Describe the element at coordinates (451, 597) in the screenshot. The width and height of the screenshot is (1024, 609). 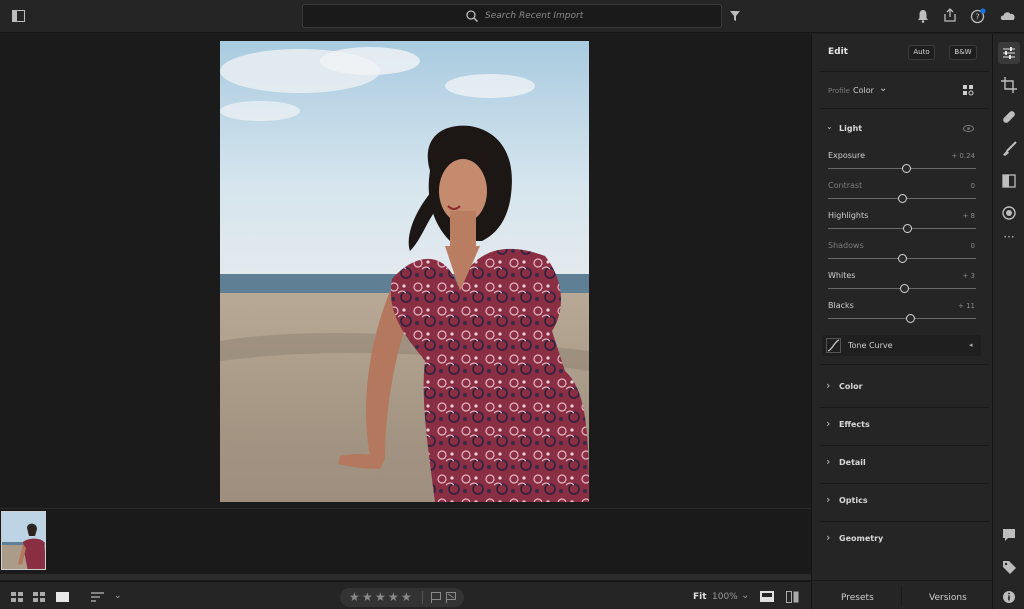
I see `flag-reject-icon` at that location.